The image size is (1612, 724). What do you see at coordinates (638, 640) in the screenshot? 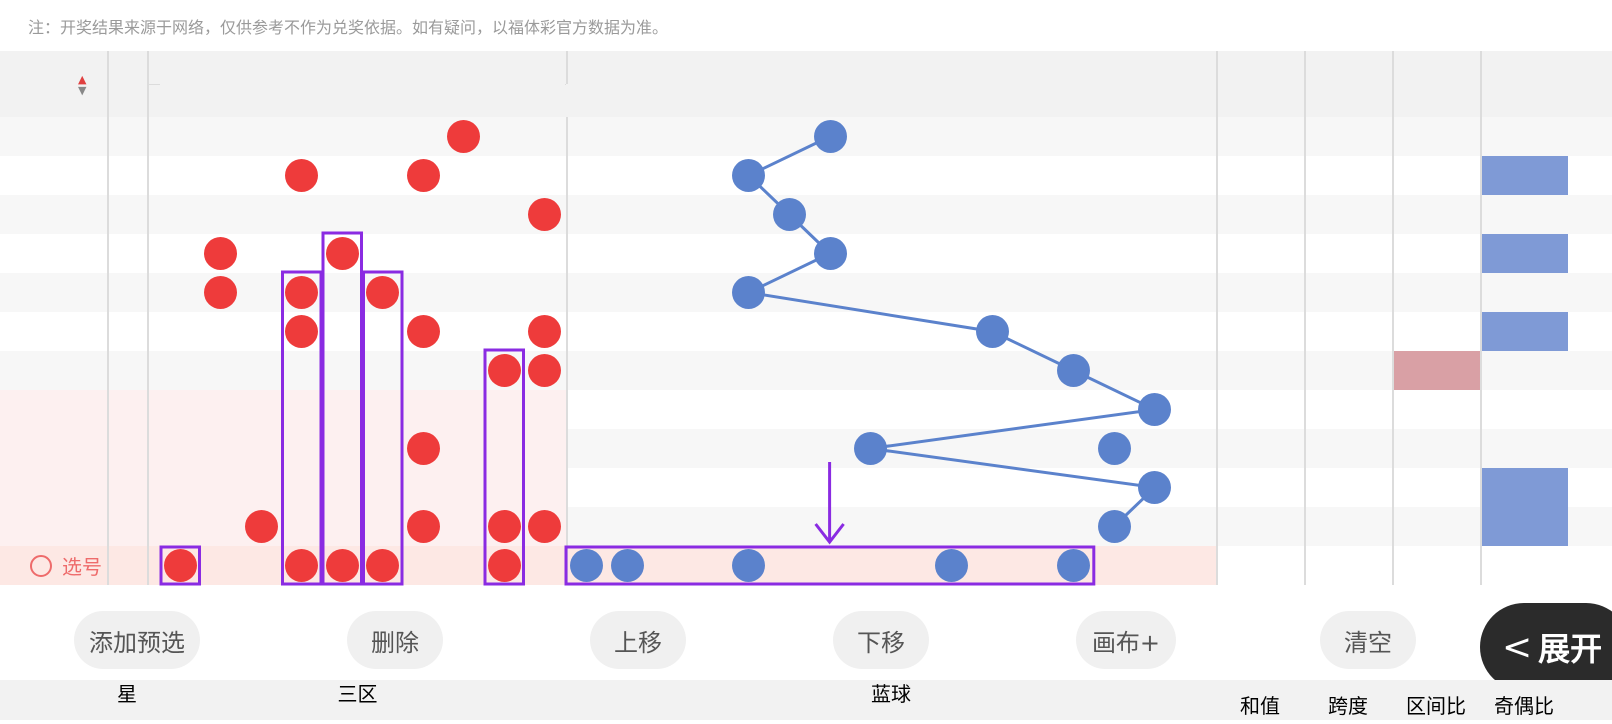
I see `move-up-button: 上移` at bounding box center [638, 640].